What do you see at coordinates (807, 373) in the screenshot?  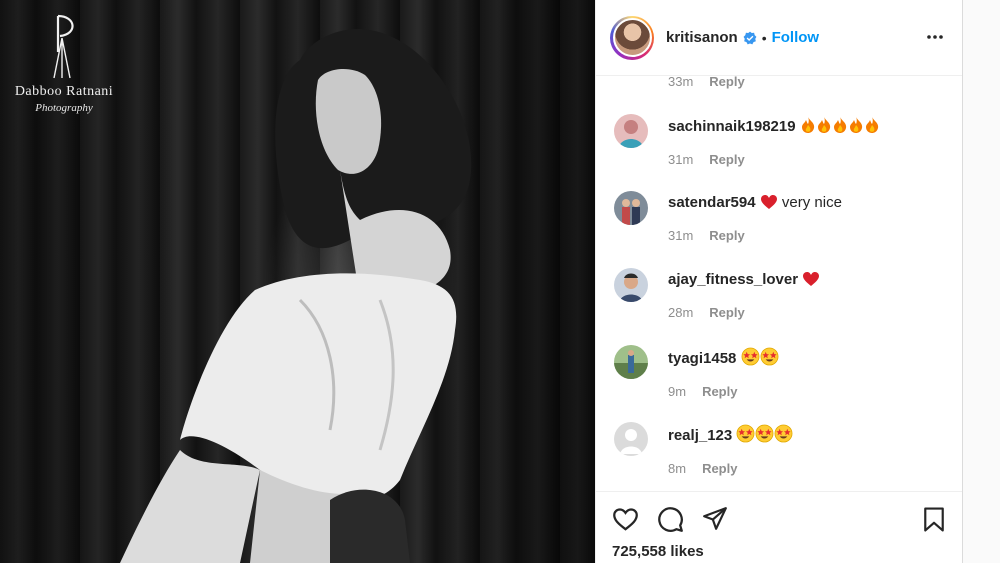 I see `comment-body: tyagi1458 9m Reply` at bounding box center [807, 373].